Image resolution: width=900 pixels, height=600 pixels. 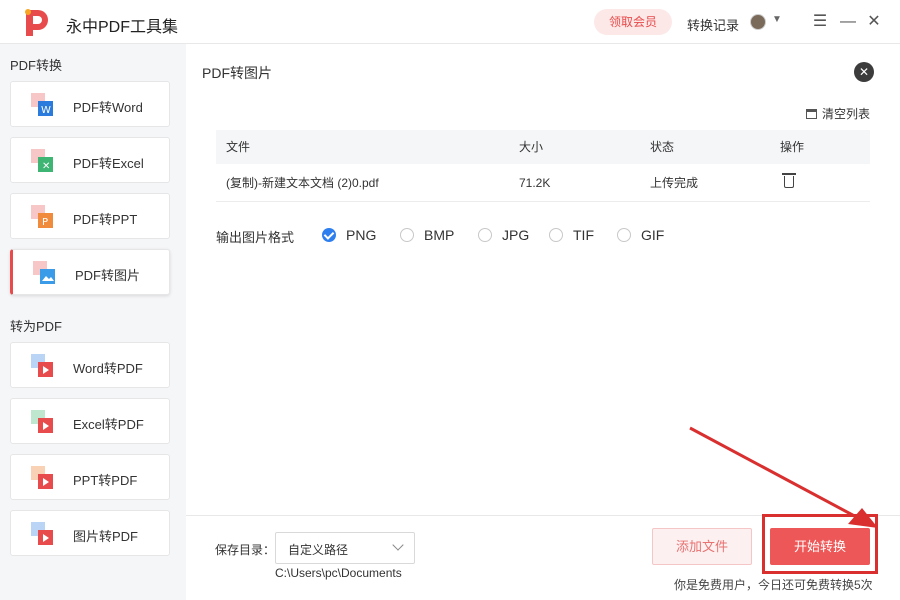 I want to click on format-label: TIF, so click(x=583, y=235).